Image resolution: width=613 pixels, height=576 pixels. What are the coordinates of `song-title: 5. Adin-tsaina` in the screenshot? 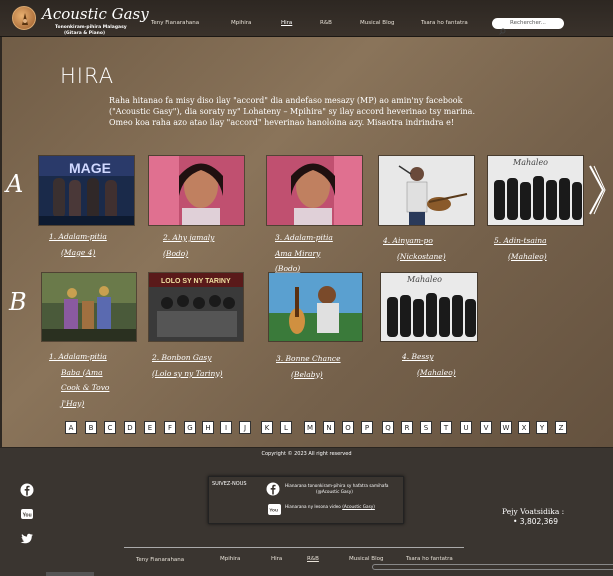 It's located at (520, 241).